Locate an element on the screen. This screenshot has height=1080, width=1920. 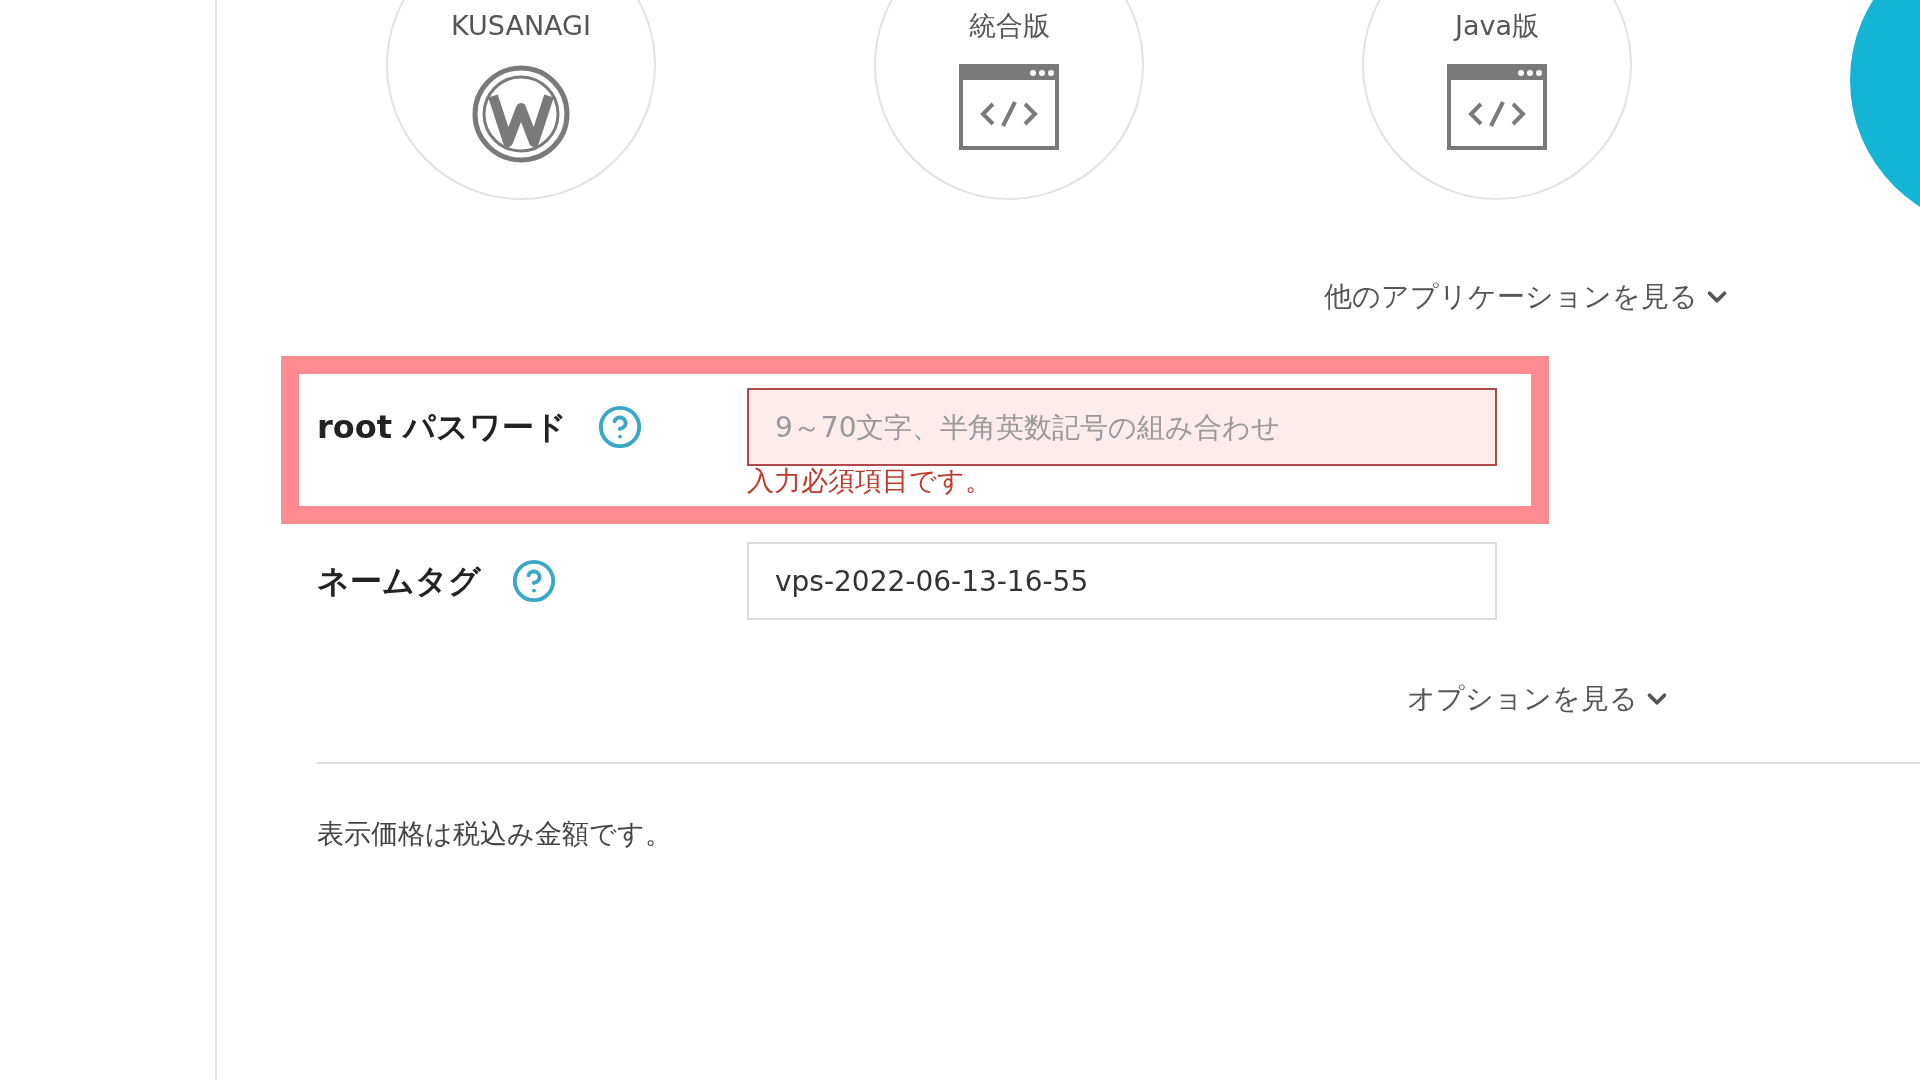
tax-note: 表示価格は税込み金額です。 is located at coordinates (495, 834).